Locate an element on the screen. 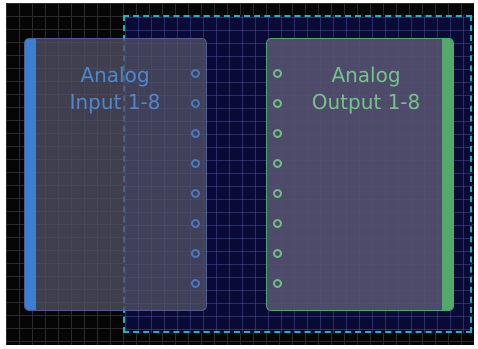  input-node-title: Analog Input 1-8 is located at coordinates (115, 88).